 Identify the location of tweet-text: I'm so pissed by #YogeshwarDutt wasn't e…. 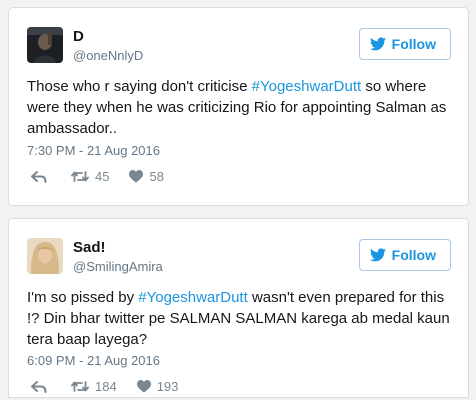
(242, 318).